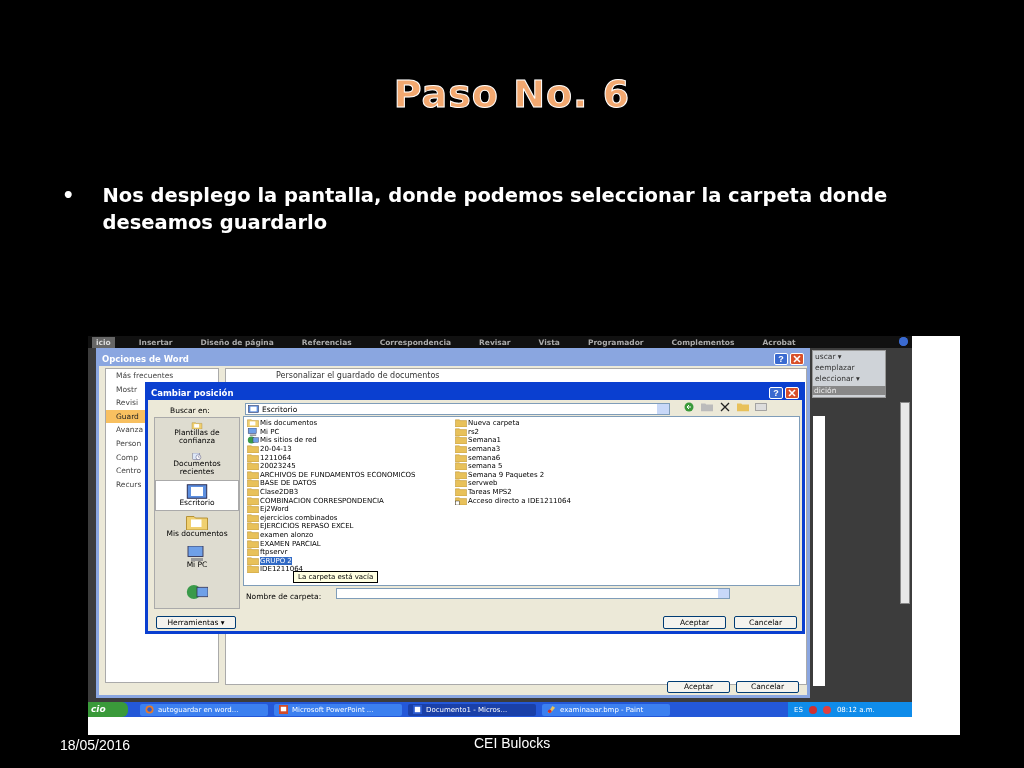  What do you see at coordinates (108, 709) in the screenshot?
I see `start-button: cio` at bounding box center [108, 709].